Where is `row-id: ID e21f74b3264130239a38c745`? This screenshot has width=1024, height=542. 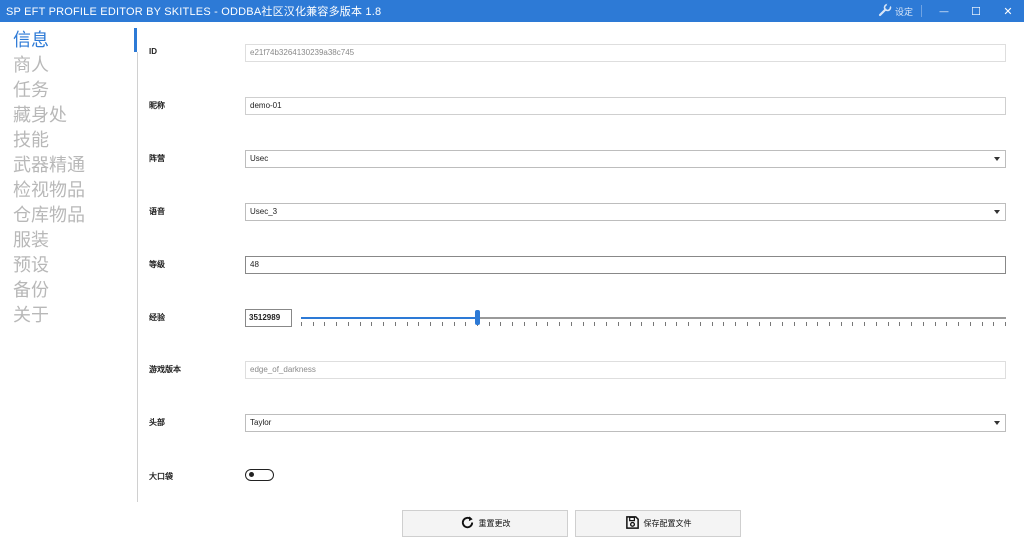
row-id: ID e21f74b3264130239a38c745 is located at coordinates (579, 54).